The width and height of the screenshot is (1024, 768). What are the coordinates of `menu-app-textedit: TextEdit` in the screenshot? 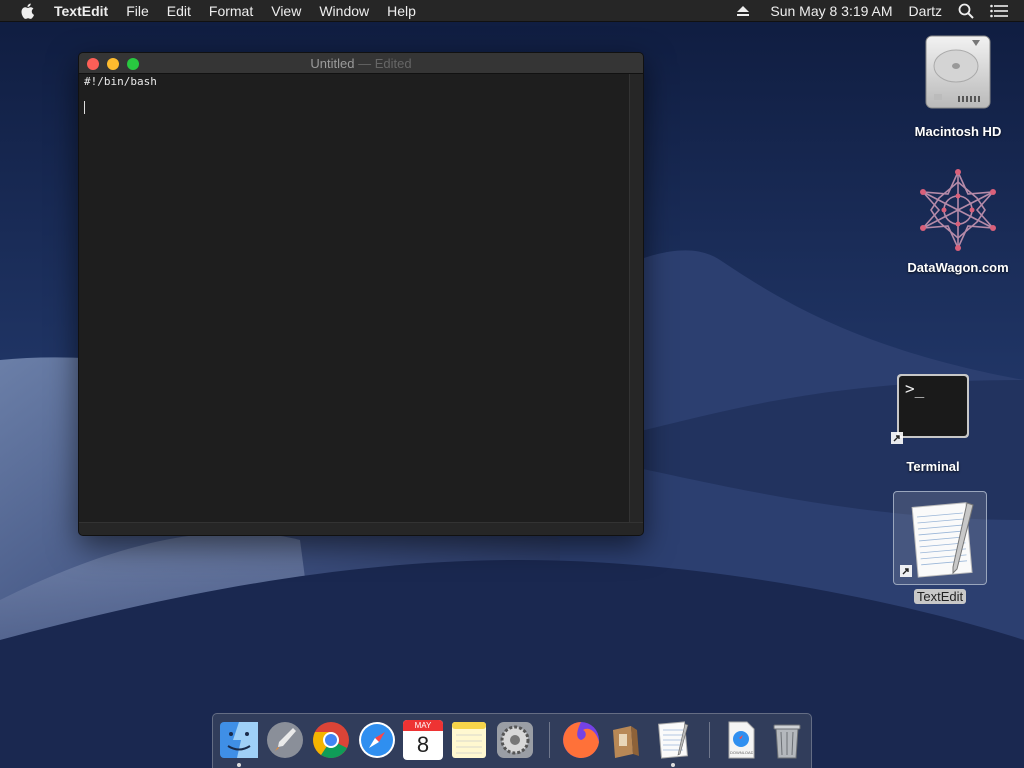 It's located at (81, 11).